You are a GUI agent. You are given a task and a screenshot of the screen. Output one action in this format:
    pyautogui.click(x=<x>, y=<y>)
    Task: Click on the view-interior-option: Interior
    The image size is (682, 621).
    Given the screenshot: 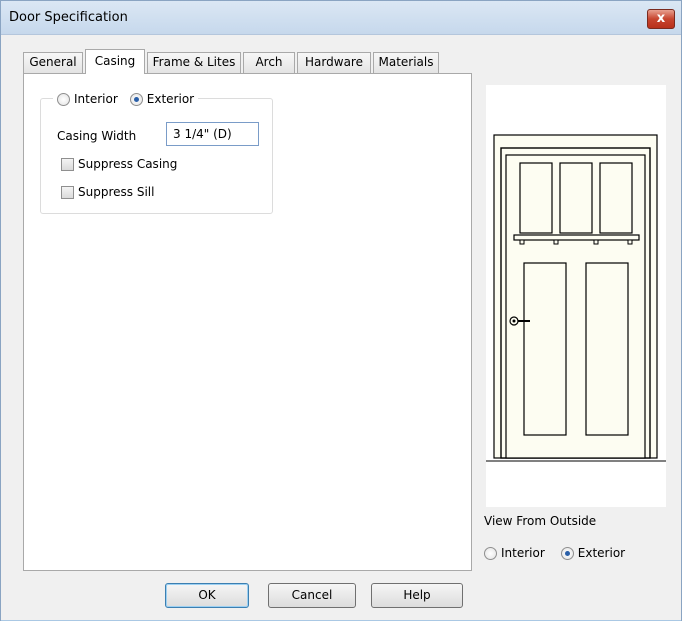 What is the action you would take?
    pyautogui.click(x=514, y=553)
    